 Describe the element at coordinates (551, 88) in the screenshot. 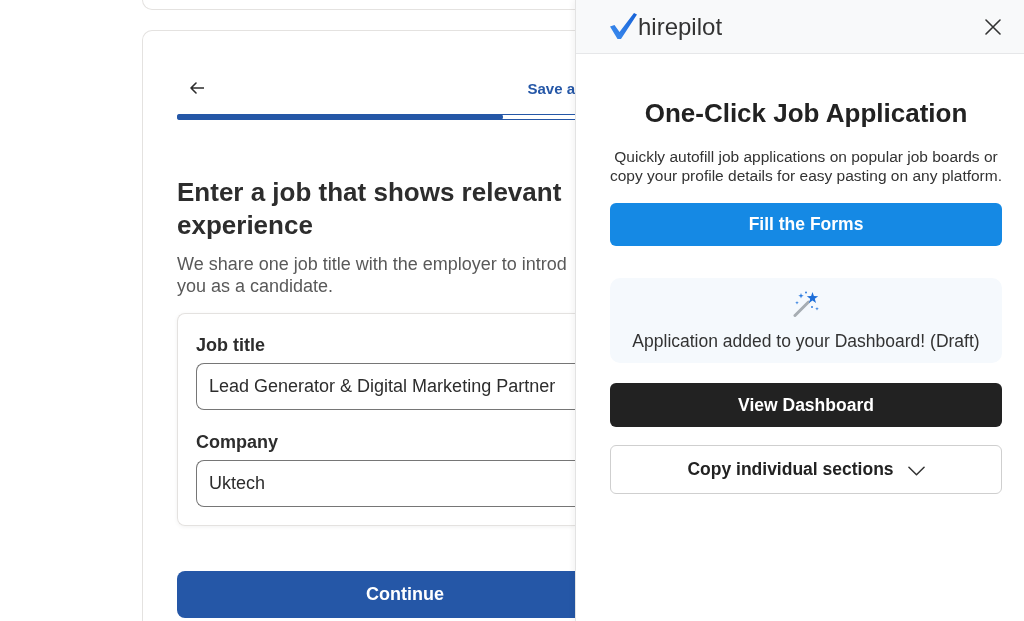

I see `save-link: Save a` at that location.